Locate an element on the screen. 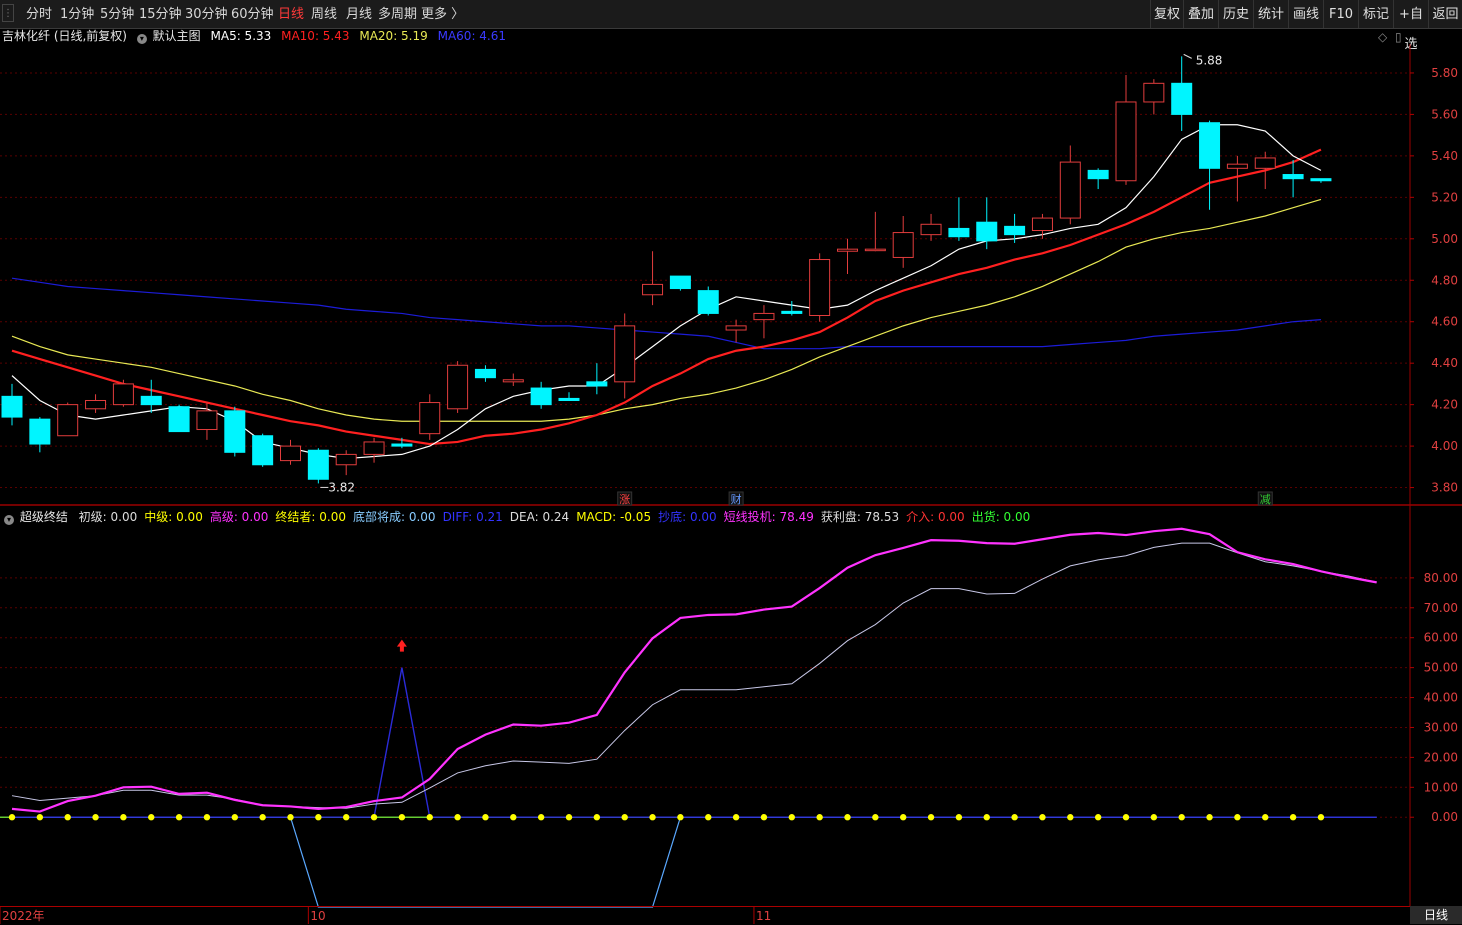 This screenshot has width=1462, height=925. sub-tick-label-1: 10.00 is located at coordinates (1441, 787).